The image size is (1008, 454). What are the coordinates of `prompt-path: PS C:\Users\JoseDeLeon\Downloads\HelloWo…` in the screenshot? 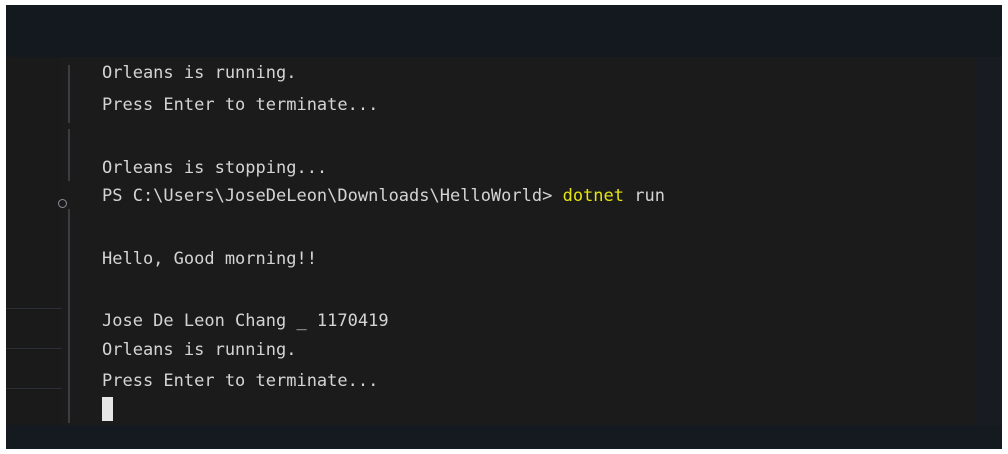 It's located at (332, 196).